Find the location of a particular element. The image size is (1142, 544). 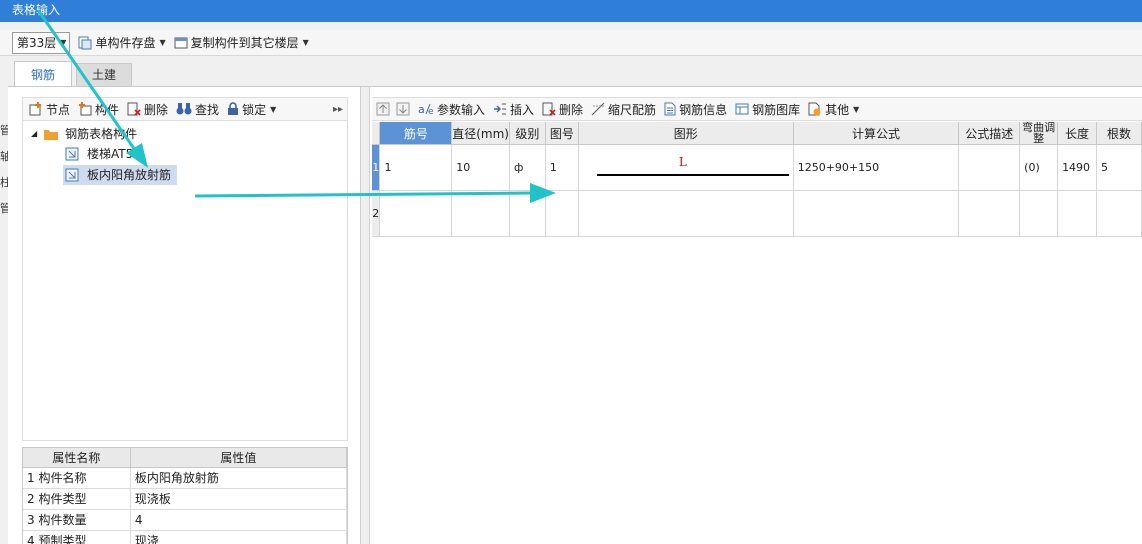

cell-diameter is located at coordinates (480, 213).